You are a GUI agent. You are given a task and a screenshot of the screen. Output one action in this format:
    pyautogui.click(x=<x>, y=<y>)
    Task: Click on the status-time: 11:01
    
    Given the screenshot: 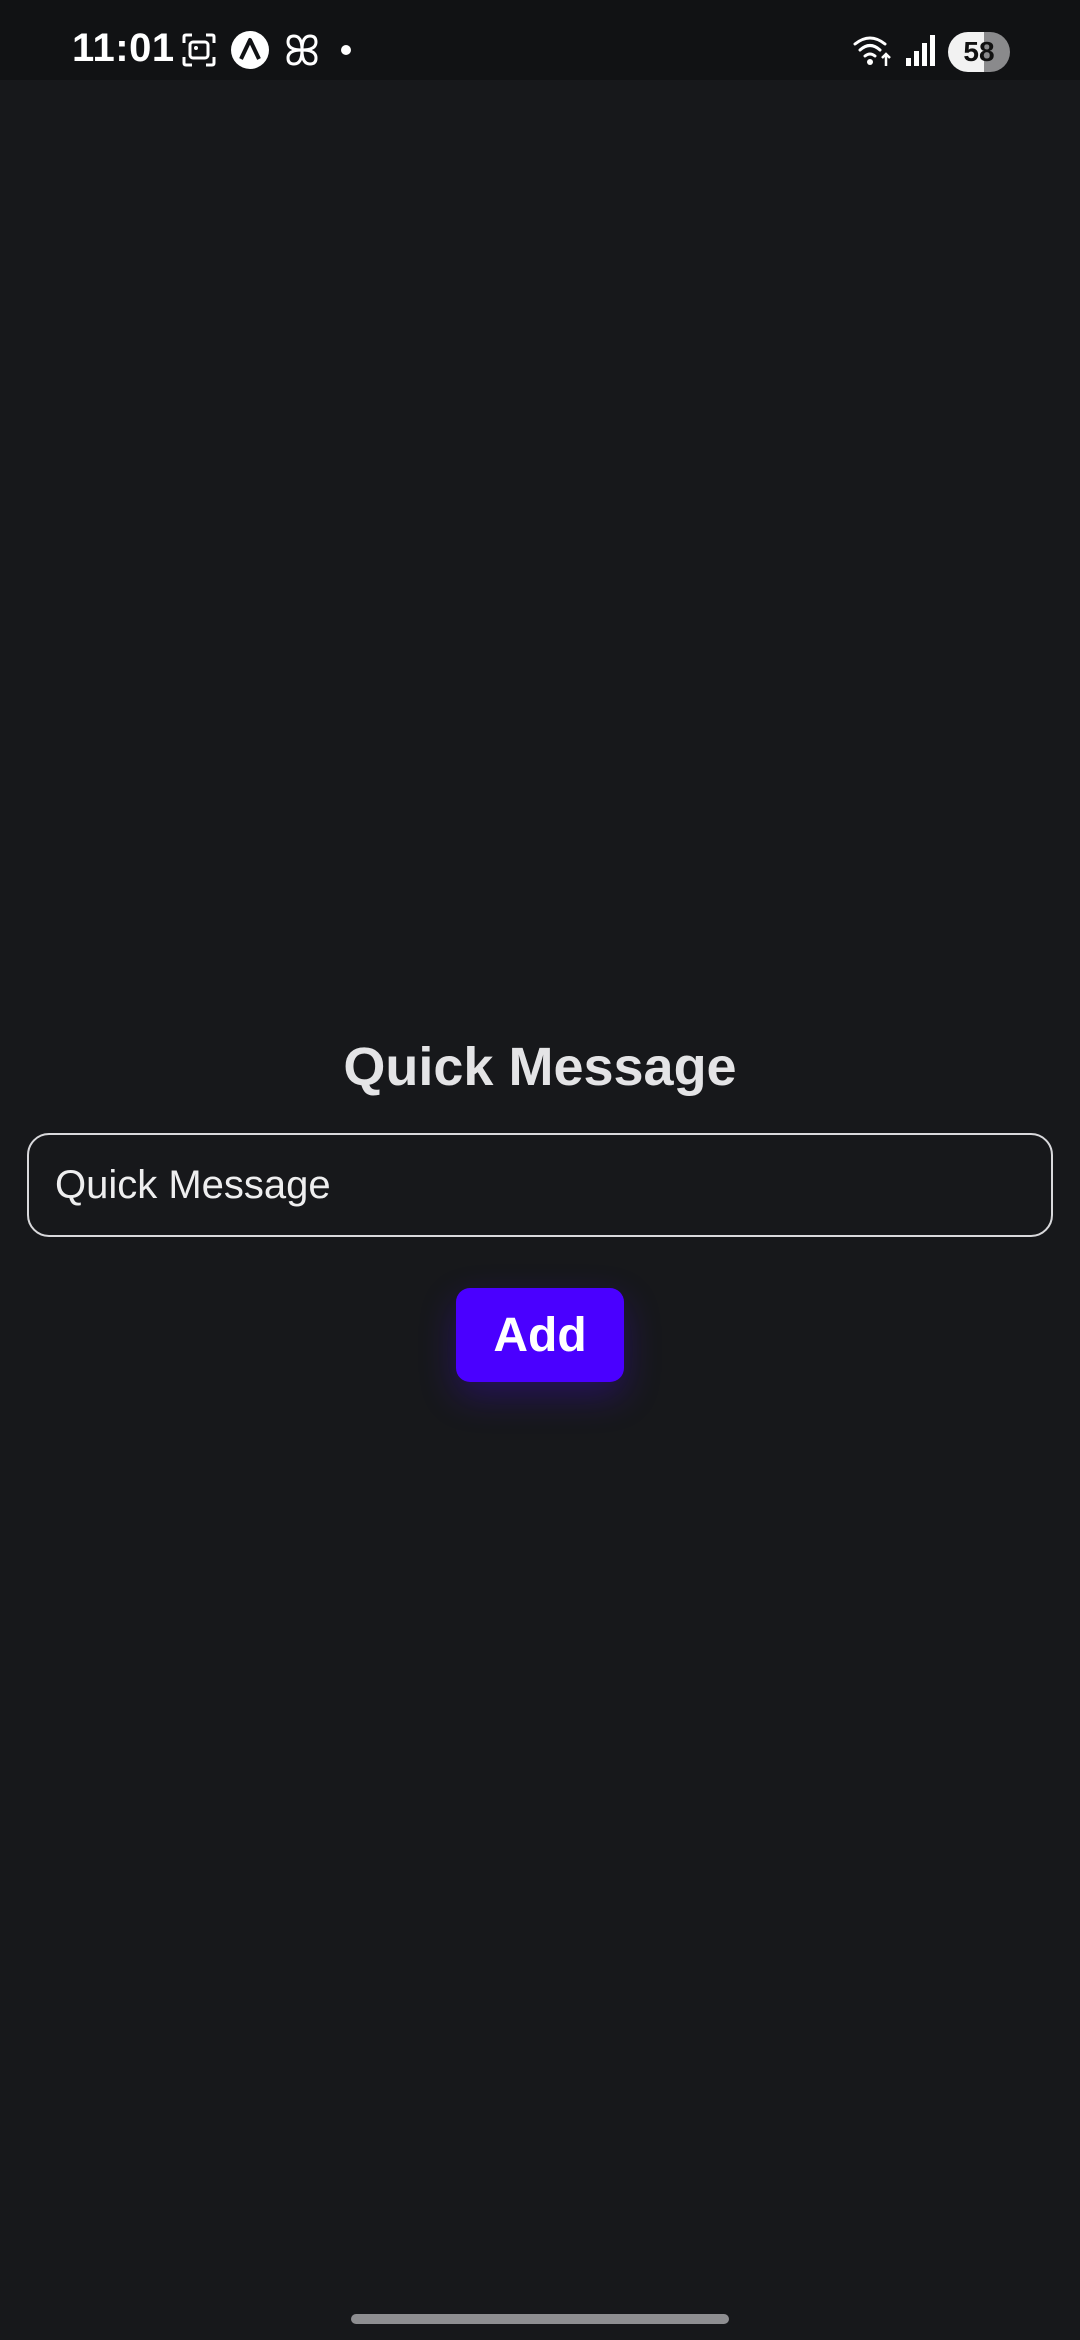 What is the action you would take?
    pyautogui.click(x=123, y=48)
    